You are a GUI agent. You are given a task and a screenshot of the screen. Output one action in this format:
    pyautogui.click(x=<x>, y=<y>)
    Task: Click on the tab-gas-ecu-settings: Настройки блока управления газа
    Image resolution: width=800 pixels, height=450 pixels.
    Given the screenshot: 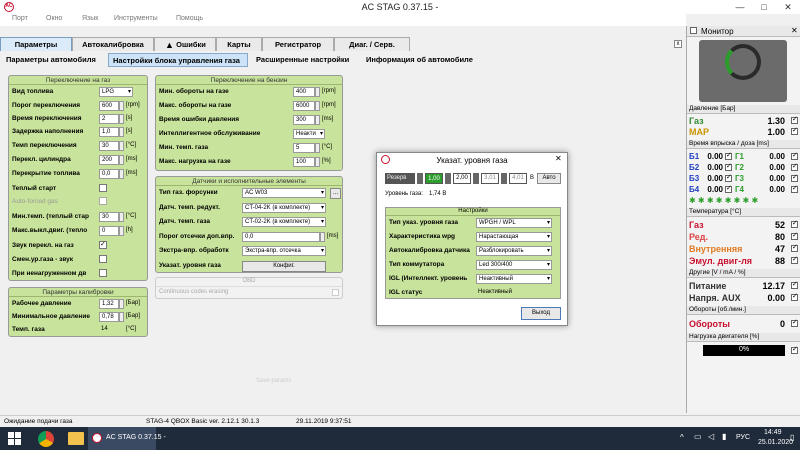 What is the action you would take?
    pyautogui.click(x=178, y=60)
    